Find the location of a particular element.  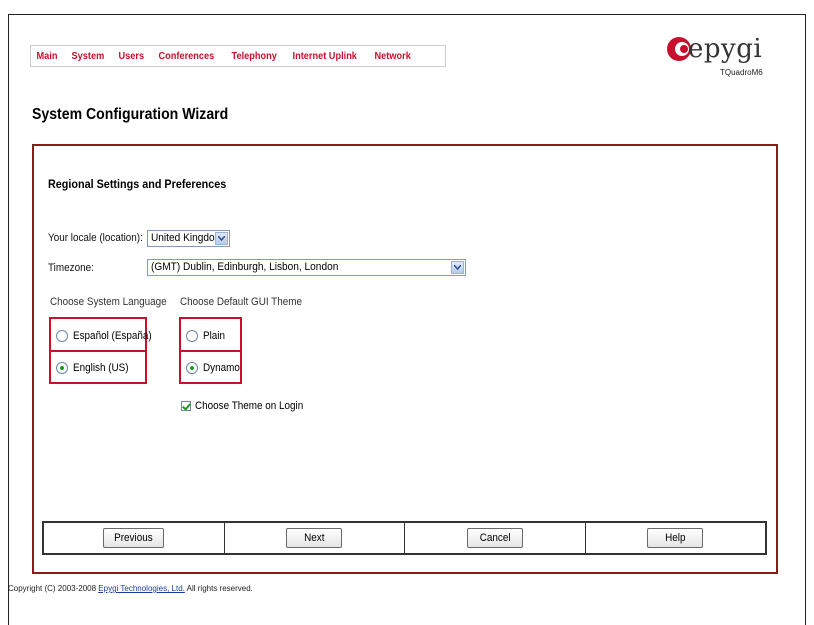

copyright-suffix: All rights reserved. is located at coordinates (218, 588).